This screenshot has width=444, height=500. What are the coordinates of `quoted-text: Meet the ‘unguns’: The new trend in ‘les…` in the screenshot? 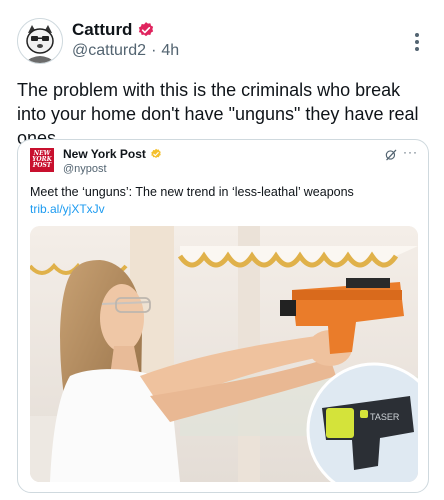 It's located at (192, 192).